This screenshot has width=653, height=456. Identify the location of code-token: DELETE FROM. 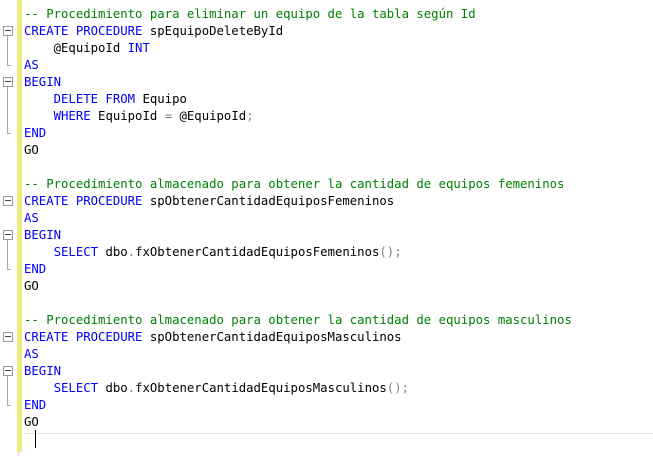
(80, 99).